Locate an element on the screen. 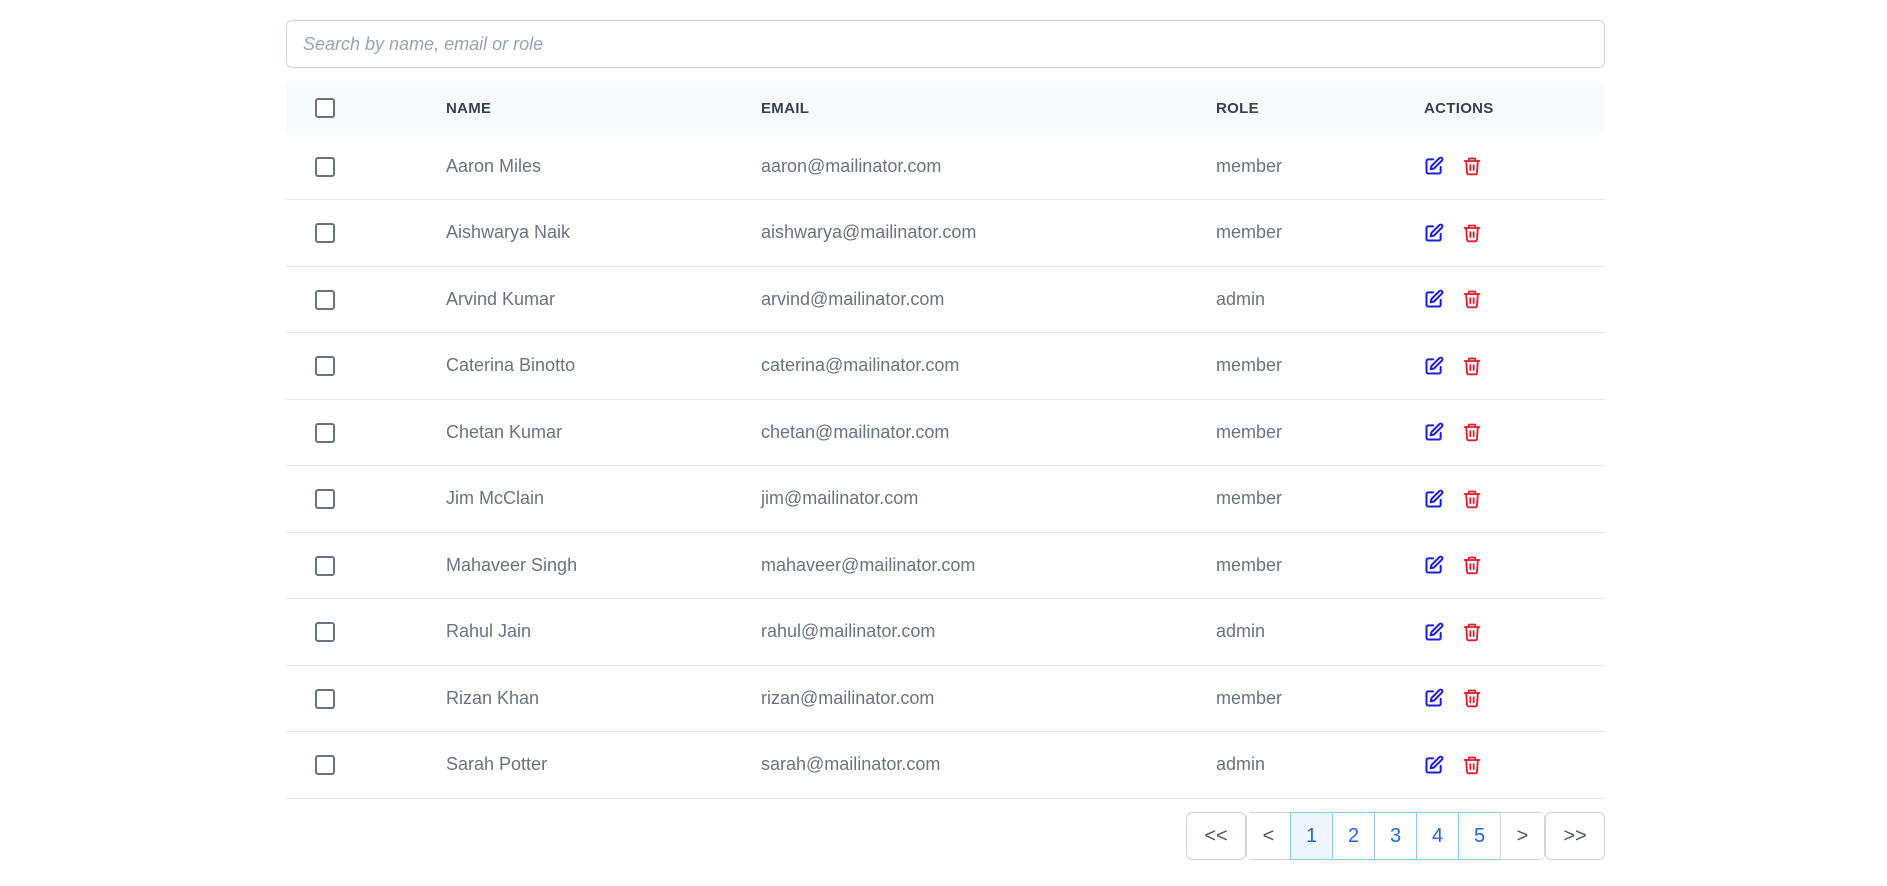  page-3-button: 3 is located at coordinates (1395, 836).